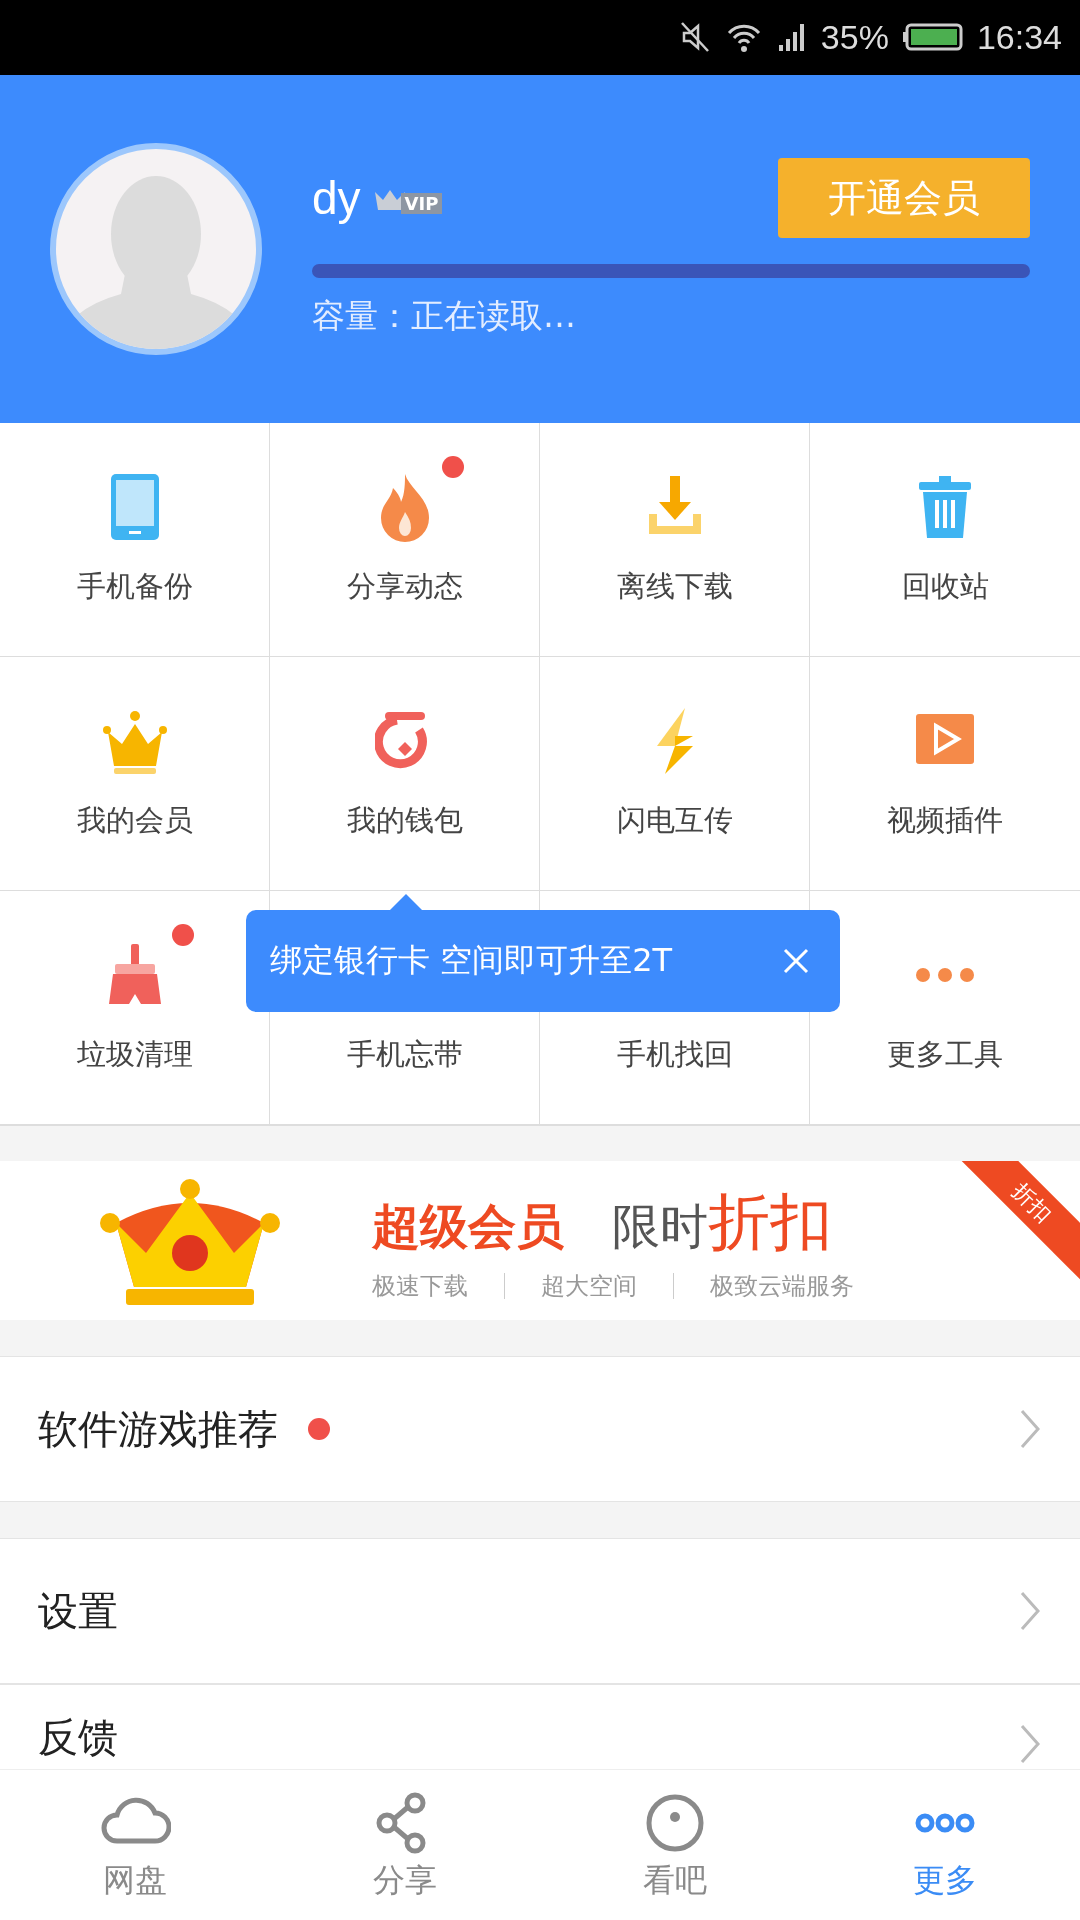 The height and width of the screenshot is (1920, 1080). What do you see at coordinates (589, 1286) in the screenshot?
I see `banner-feature: 超大空间` at bounding box center [589, 1286].